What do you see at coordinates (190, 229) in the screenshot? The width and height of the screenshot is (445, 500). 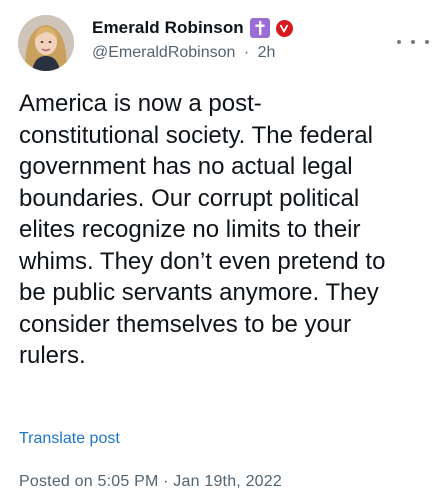 I see `post-text-line: elites recognize no limits to their` at bounding box center [190, 229].